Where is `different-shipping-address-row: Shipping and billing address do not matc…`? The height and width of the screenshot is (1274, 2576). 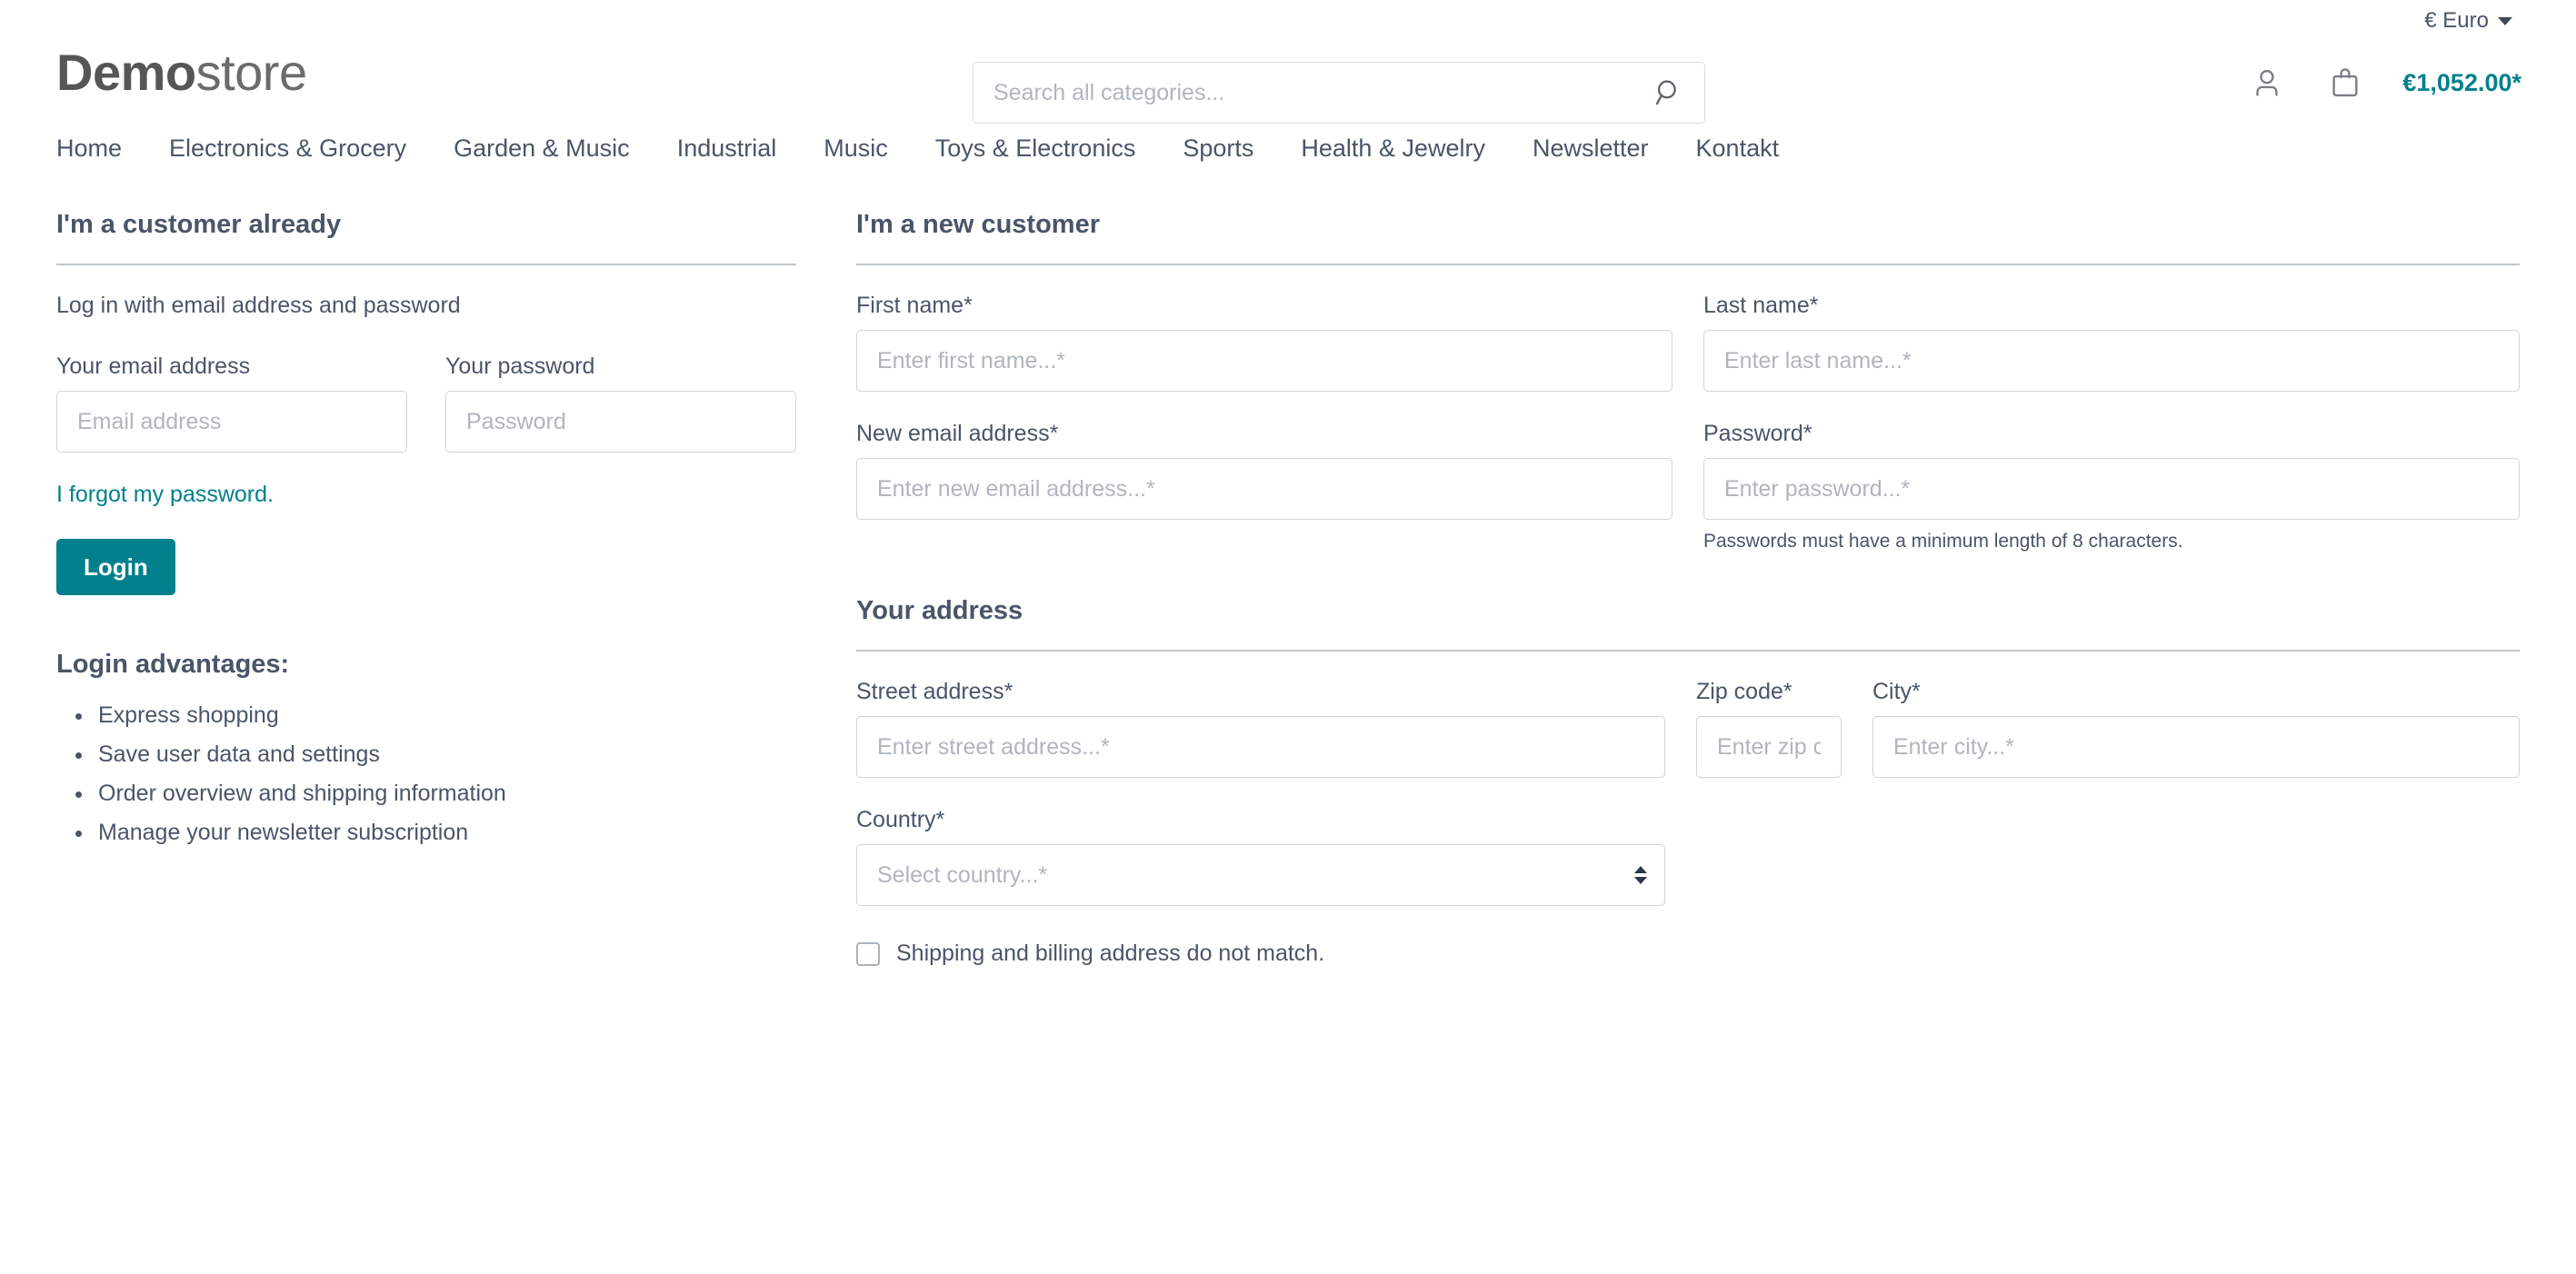 different-shipping-address-row: Shipping and billing address do not matc… is located at coordinates (1688, 954).